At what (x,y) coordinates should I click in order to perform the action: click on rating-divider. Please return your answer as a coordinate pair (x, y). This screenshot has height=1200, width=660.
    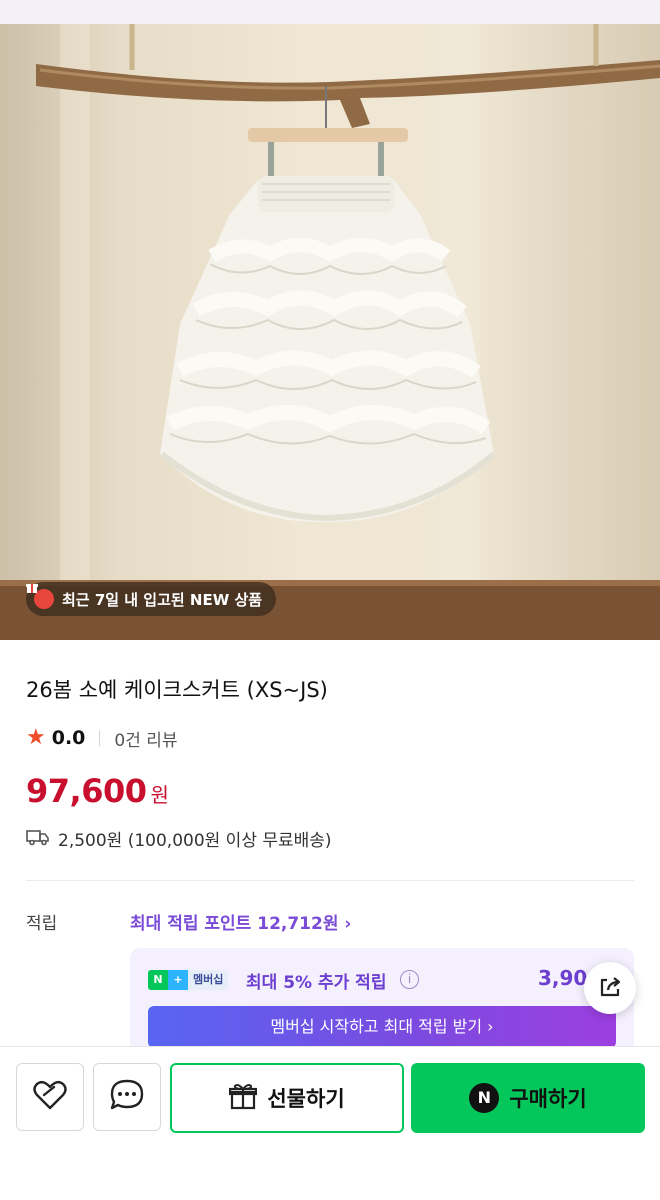
    Looking at the image, I should click on (100, 738).